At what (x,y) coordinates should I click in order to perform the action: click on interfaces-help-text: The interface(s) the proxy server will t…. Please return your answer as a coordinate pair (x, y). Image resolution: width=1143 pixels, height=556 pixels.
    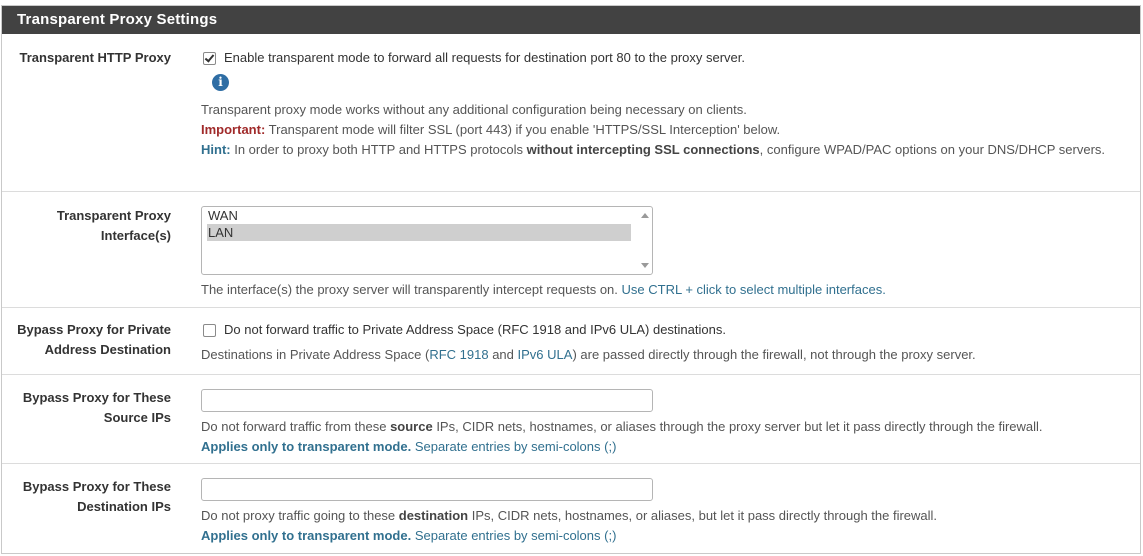
    Looking at the image, I should click on (411, 289).